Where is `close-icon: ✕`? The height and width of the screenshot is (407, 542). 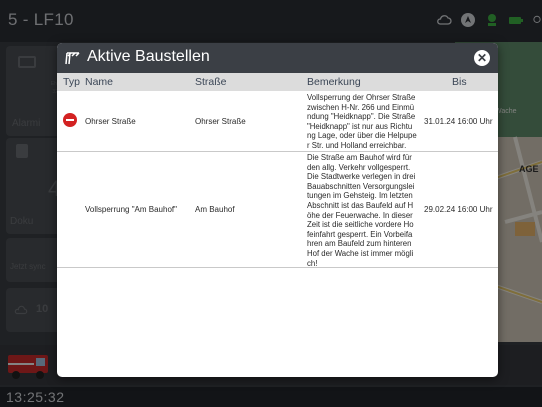 close-icon: ✕ is located at coordinates (482, 58).